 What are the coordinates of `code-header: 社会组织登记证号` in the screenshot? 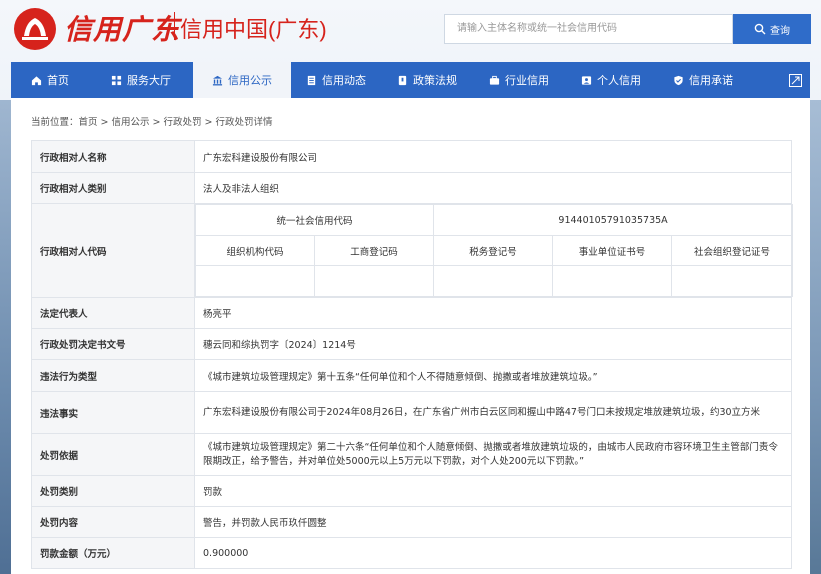 It's located at (732, 250).